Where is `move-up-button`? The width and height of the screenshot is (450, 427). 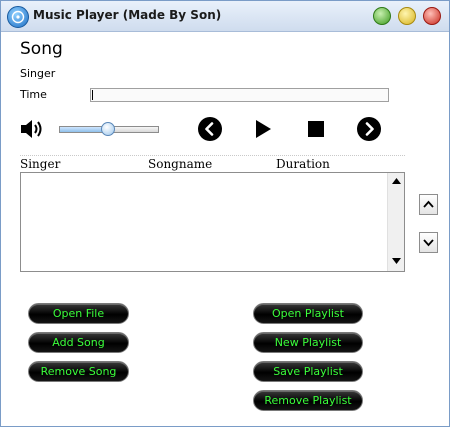 move-up-button is located at coordinates (428, 204).